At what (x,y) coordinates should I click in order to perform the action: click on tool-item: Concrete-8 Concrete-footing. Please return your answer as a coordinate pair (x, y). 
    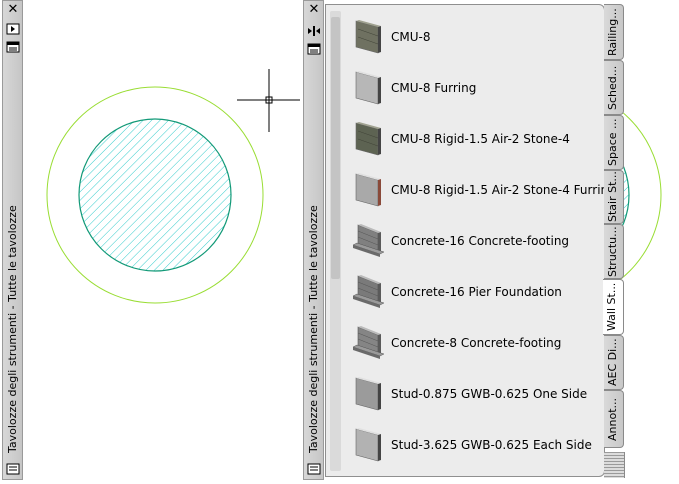
    Looking at the image, I should click on (475, 343).